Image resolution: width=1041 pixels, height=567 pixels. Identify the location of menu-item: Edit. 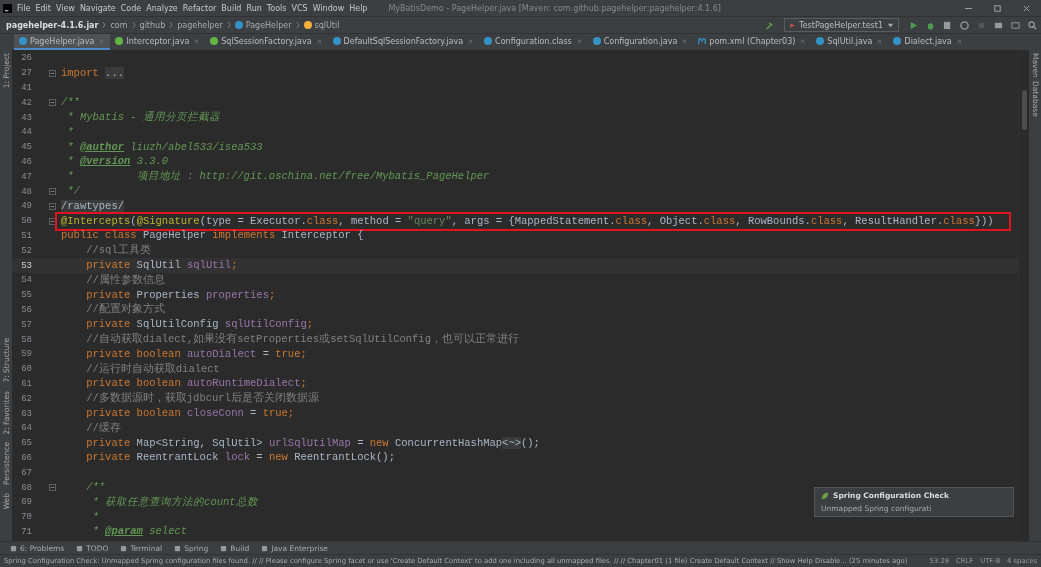
(43, 8).